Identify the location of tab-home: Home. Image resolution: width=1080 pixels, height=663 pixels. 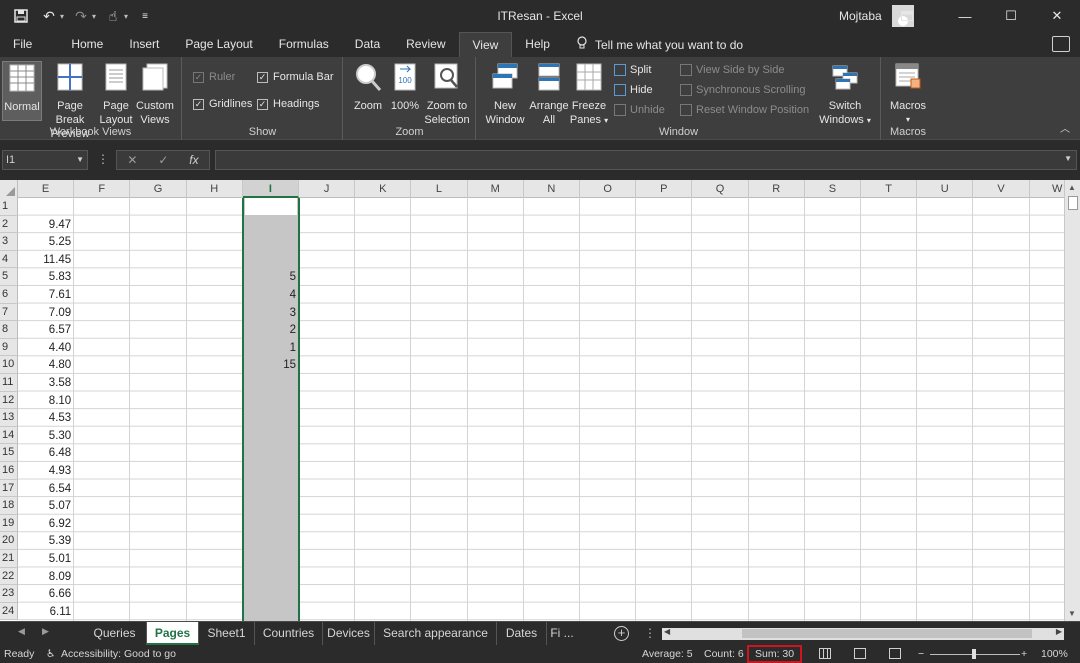
(80, 44).